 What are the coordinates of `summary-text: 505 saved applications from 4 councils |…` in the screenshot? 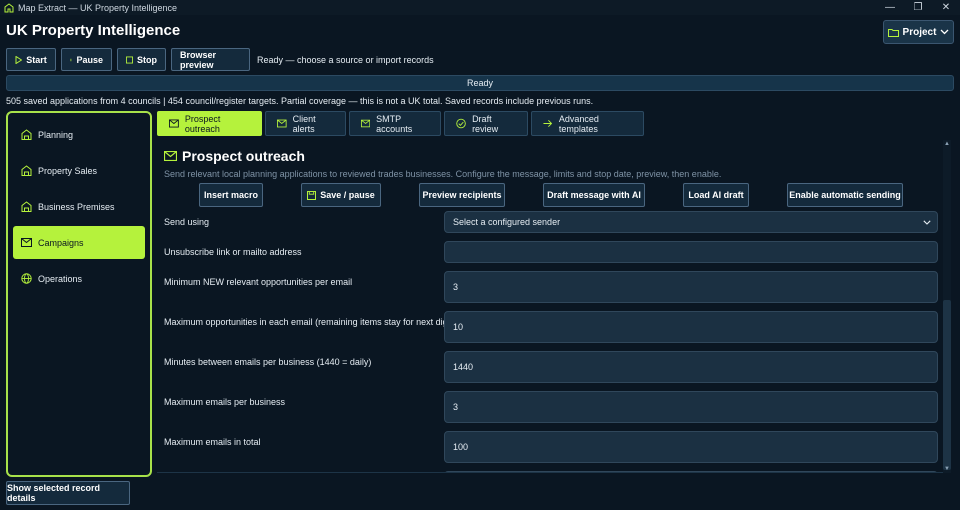 It's located at (300, 101).